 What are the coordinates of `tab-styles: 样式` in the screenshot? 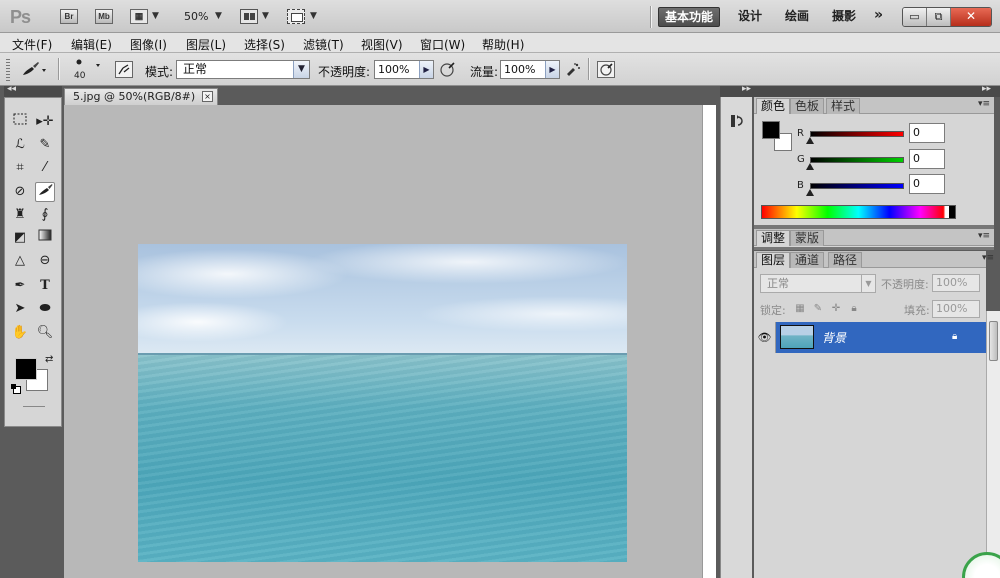 It's located at (843, 106).